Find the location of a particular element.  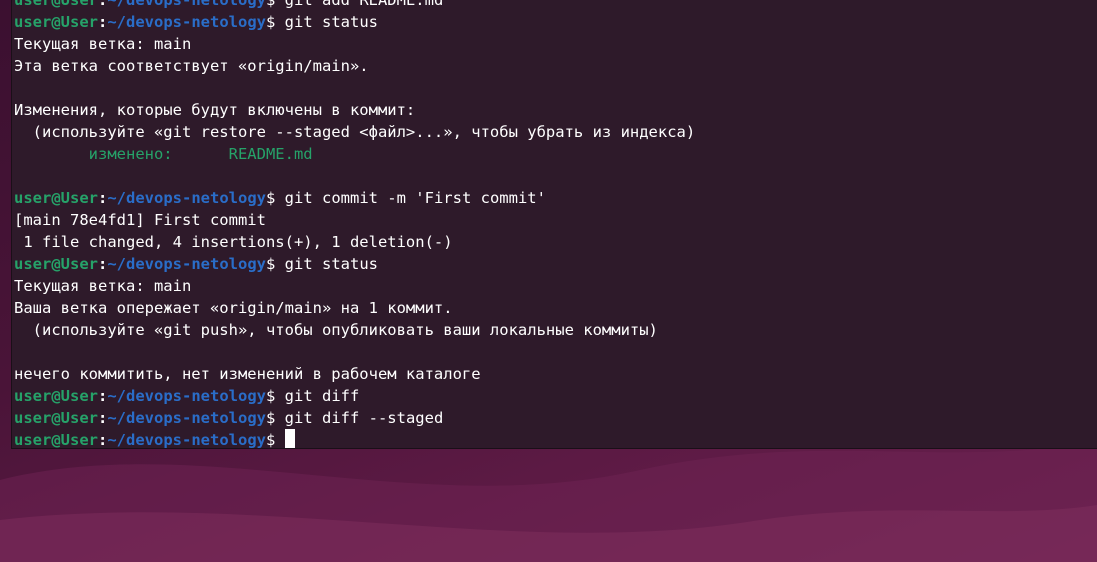

text-cursor is located at coordinates (289, 438).